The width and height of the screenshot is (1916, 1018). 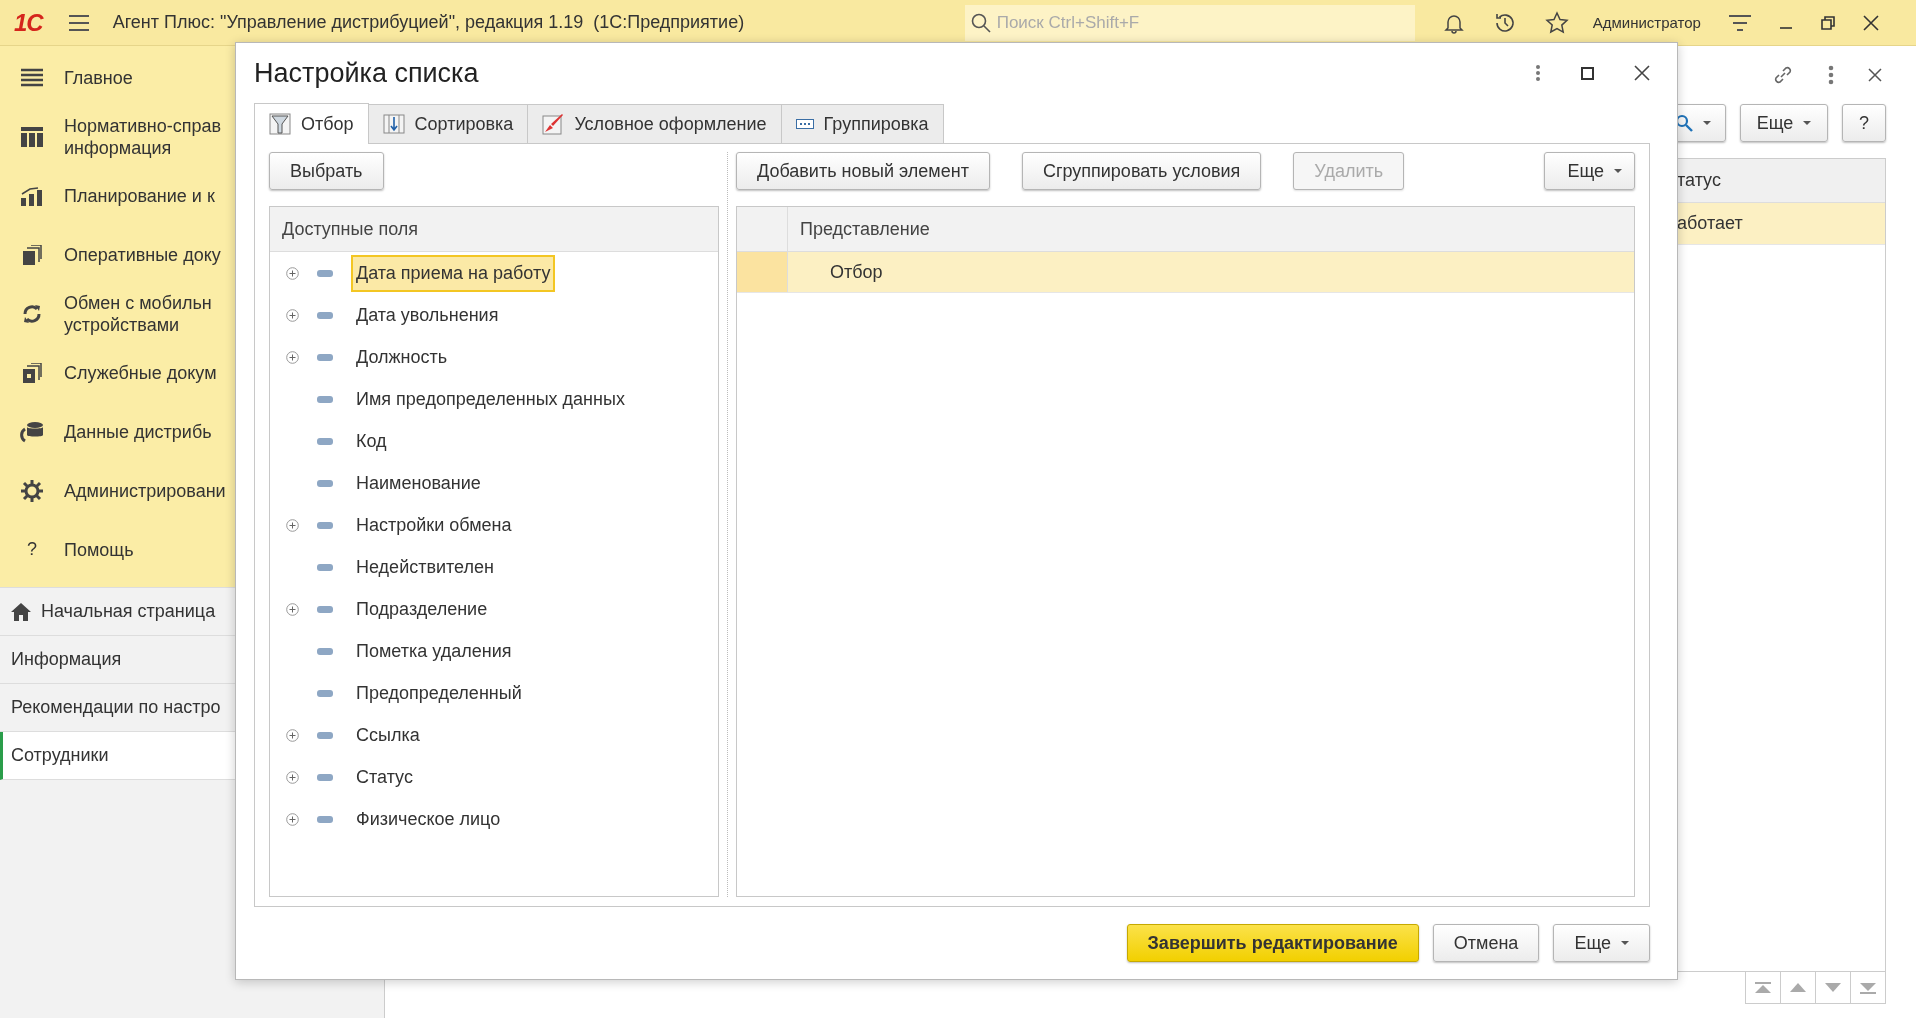 What do you see at coordinates (453, 273) in the screenshot?
I see `field-item: Дата приема на работу` at bounding box center [453, 273].